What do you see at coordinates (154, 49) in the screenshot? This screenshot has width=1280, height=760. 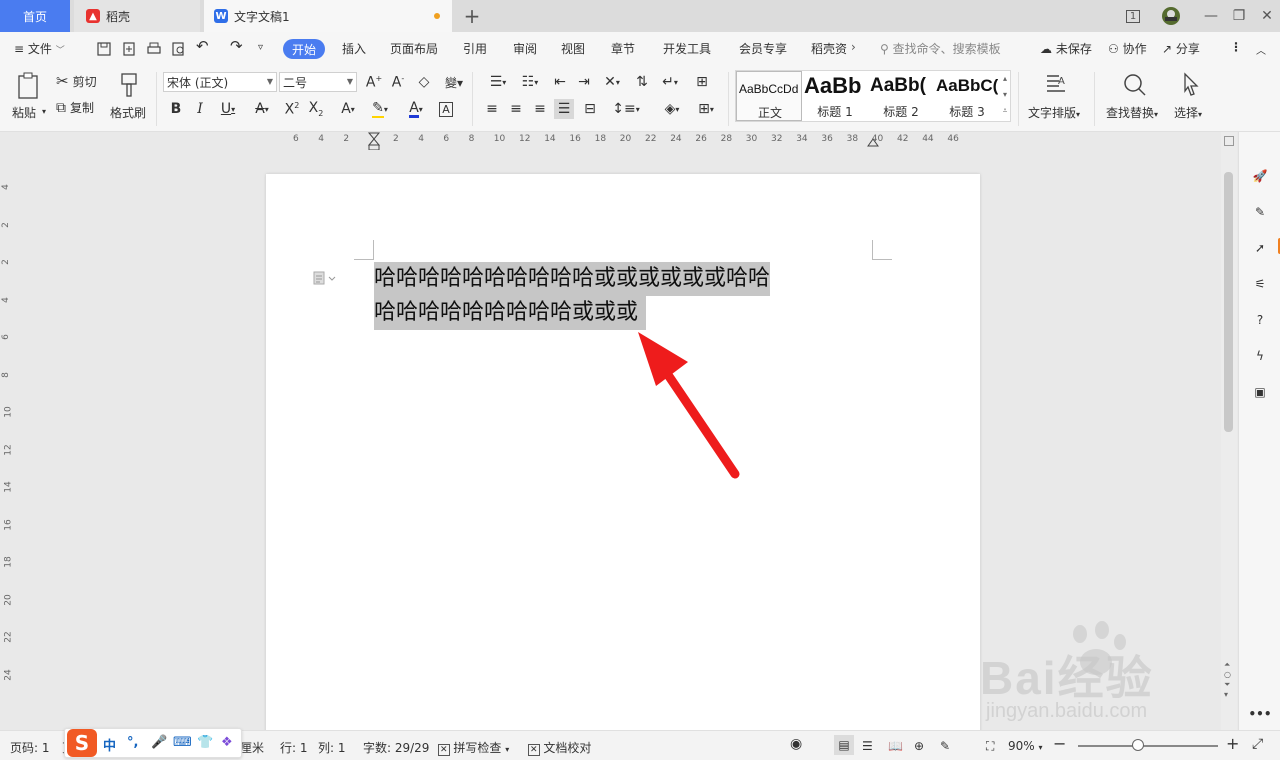 I see `print-icon` at bounding box center [154, 49].